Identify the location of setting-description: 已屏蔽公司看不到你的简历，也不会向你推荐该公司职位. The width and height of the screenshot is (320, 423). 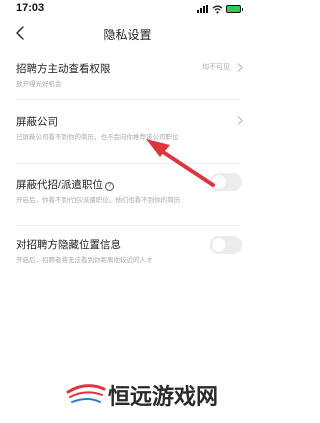
(97, 137).